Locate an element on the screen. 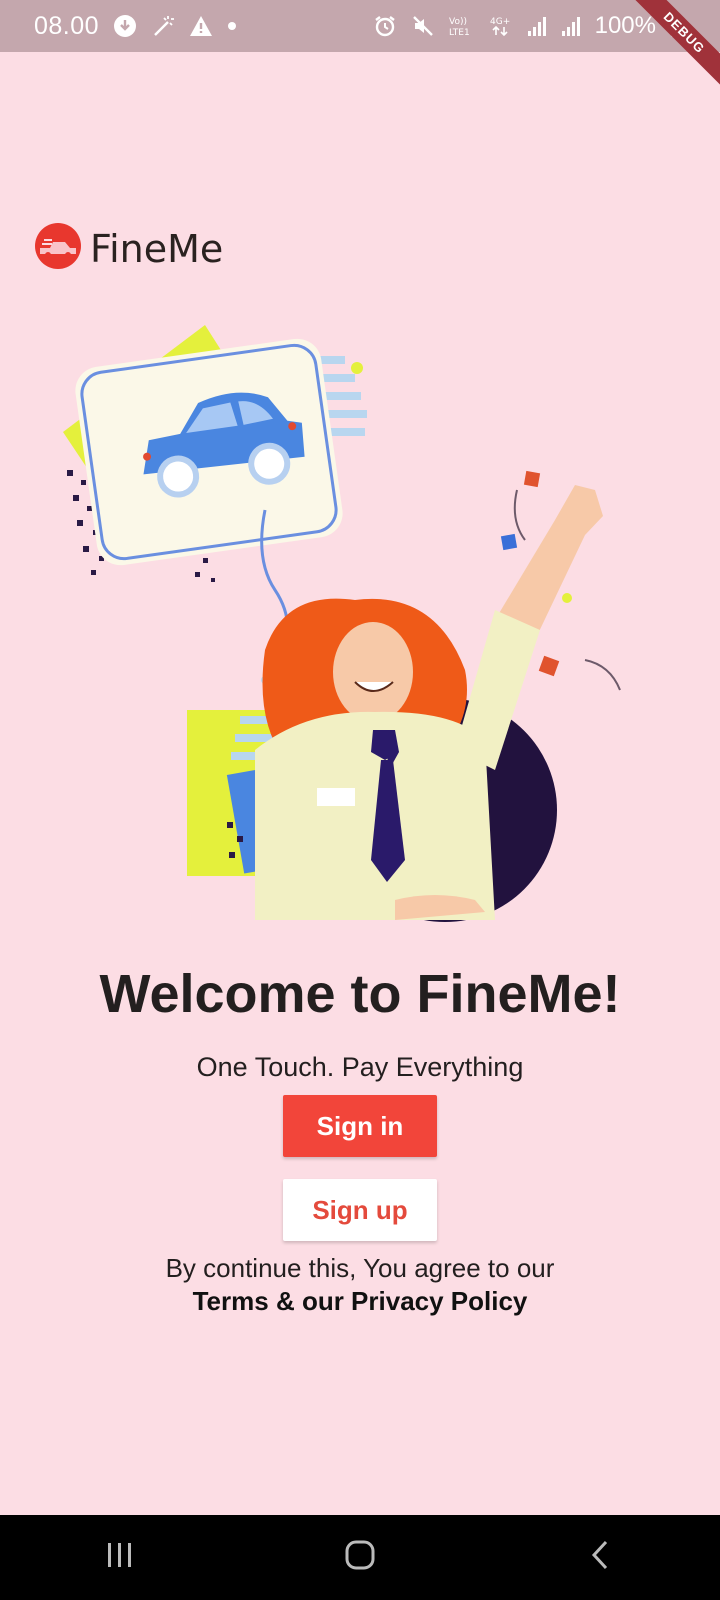 This screenshot has height=1600, width=720. home-button is located at coordinates (360, 1558).